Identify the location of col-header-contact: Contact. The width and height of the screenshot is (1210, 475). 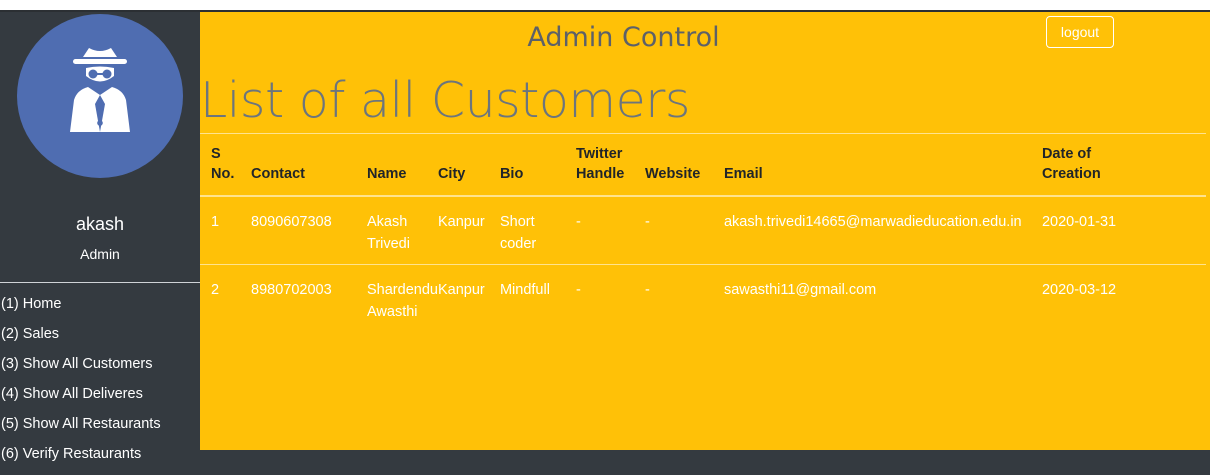
(309, 165).